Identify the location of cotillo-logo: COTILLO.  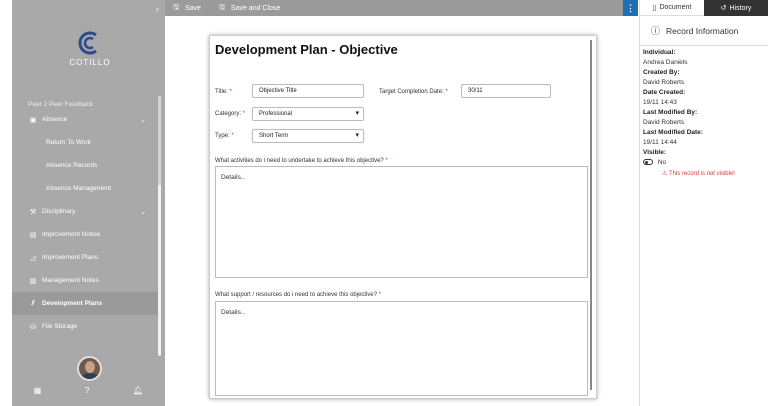
(90, 48).